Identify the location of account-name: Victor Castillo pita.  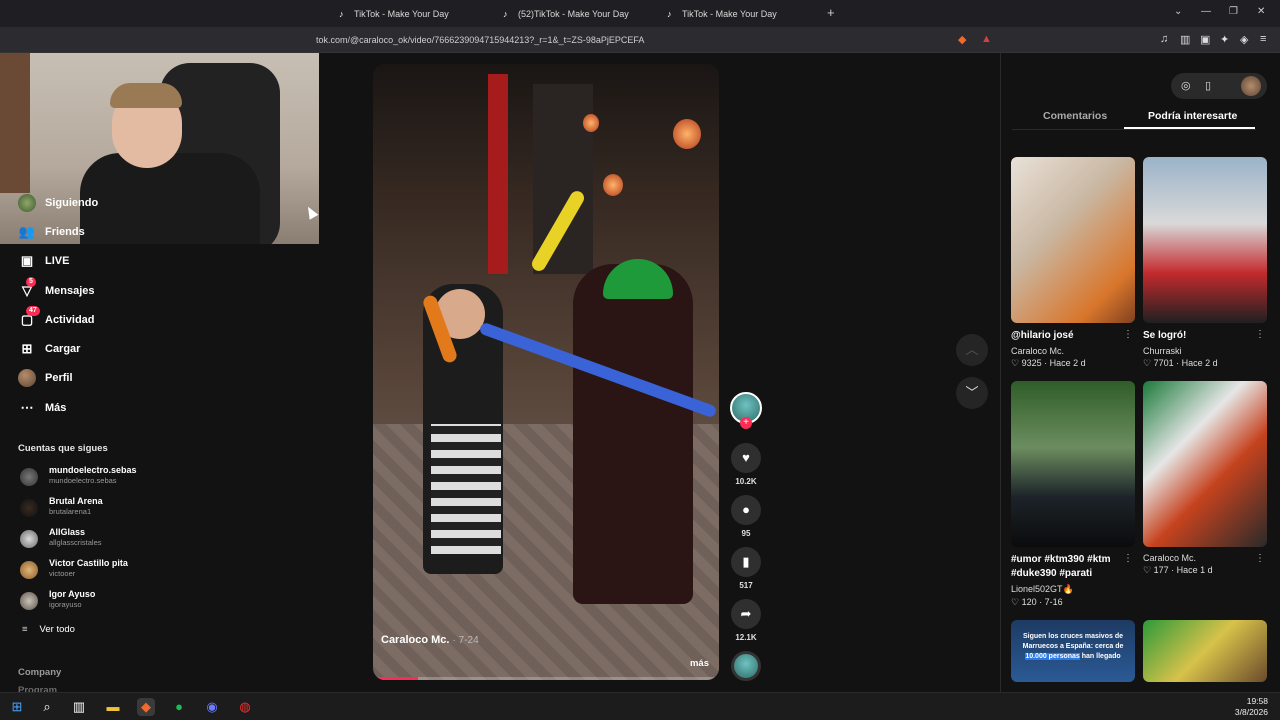
(88, 563).